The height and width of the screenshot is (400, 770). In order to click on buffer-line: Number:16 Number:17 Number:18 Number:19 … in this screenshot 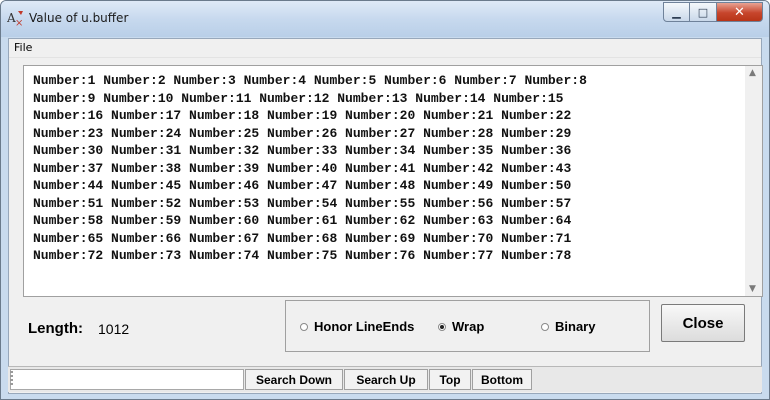, I will do `click(302, 115)`.